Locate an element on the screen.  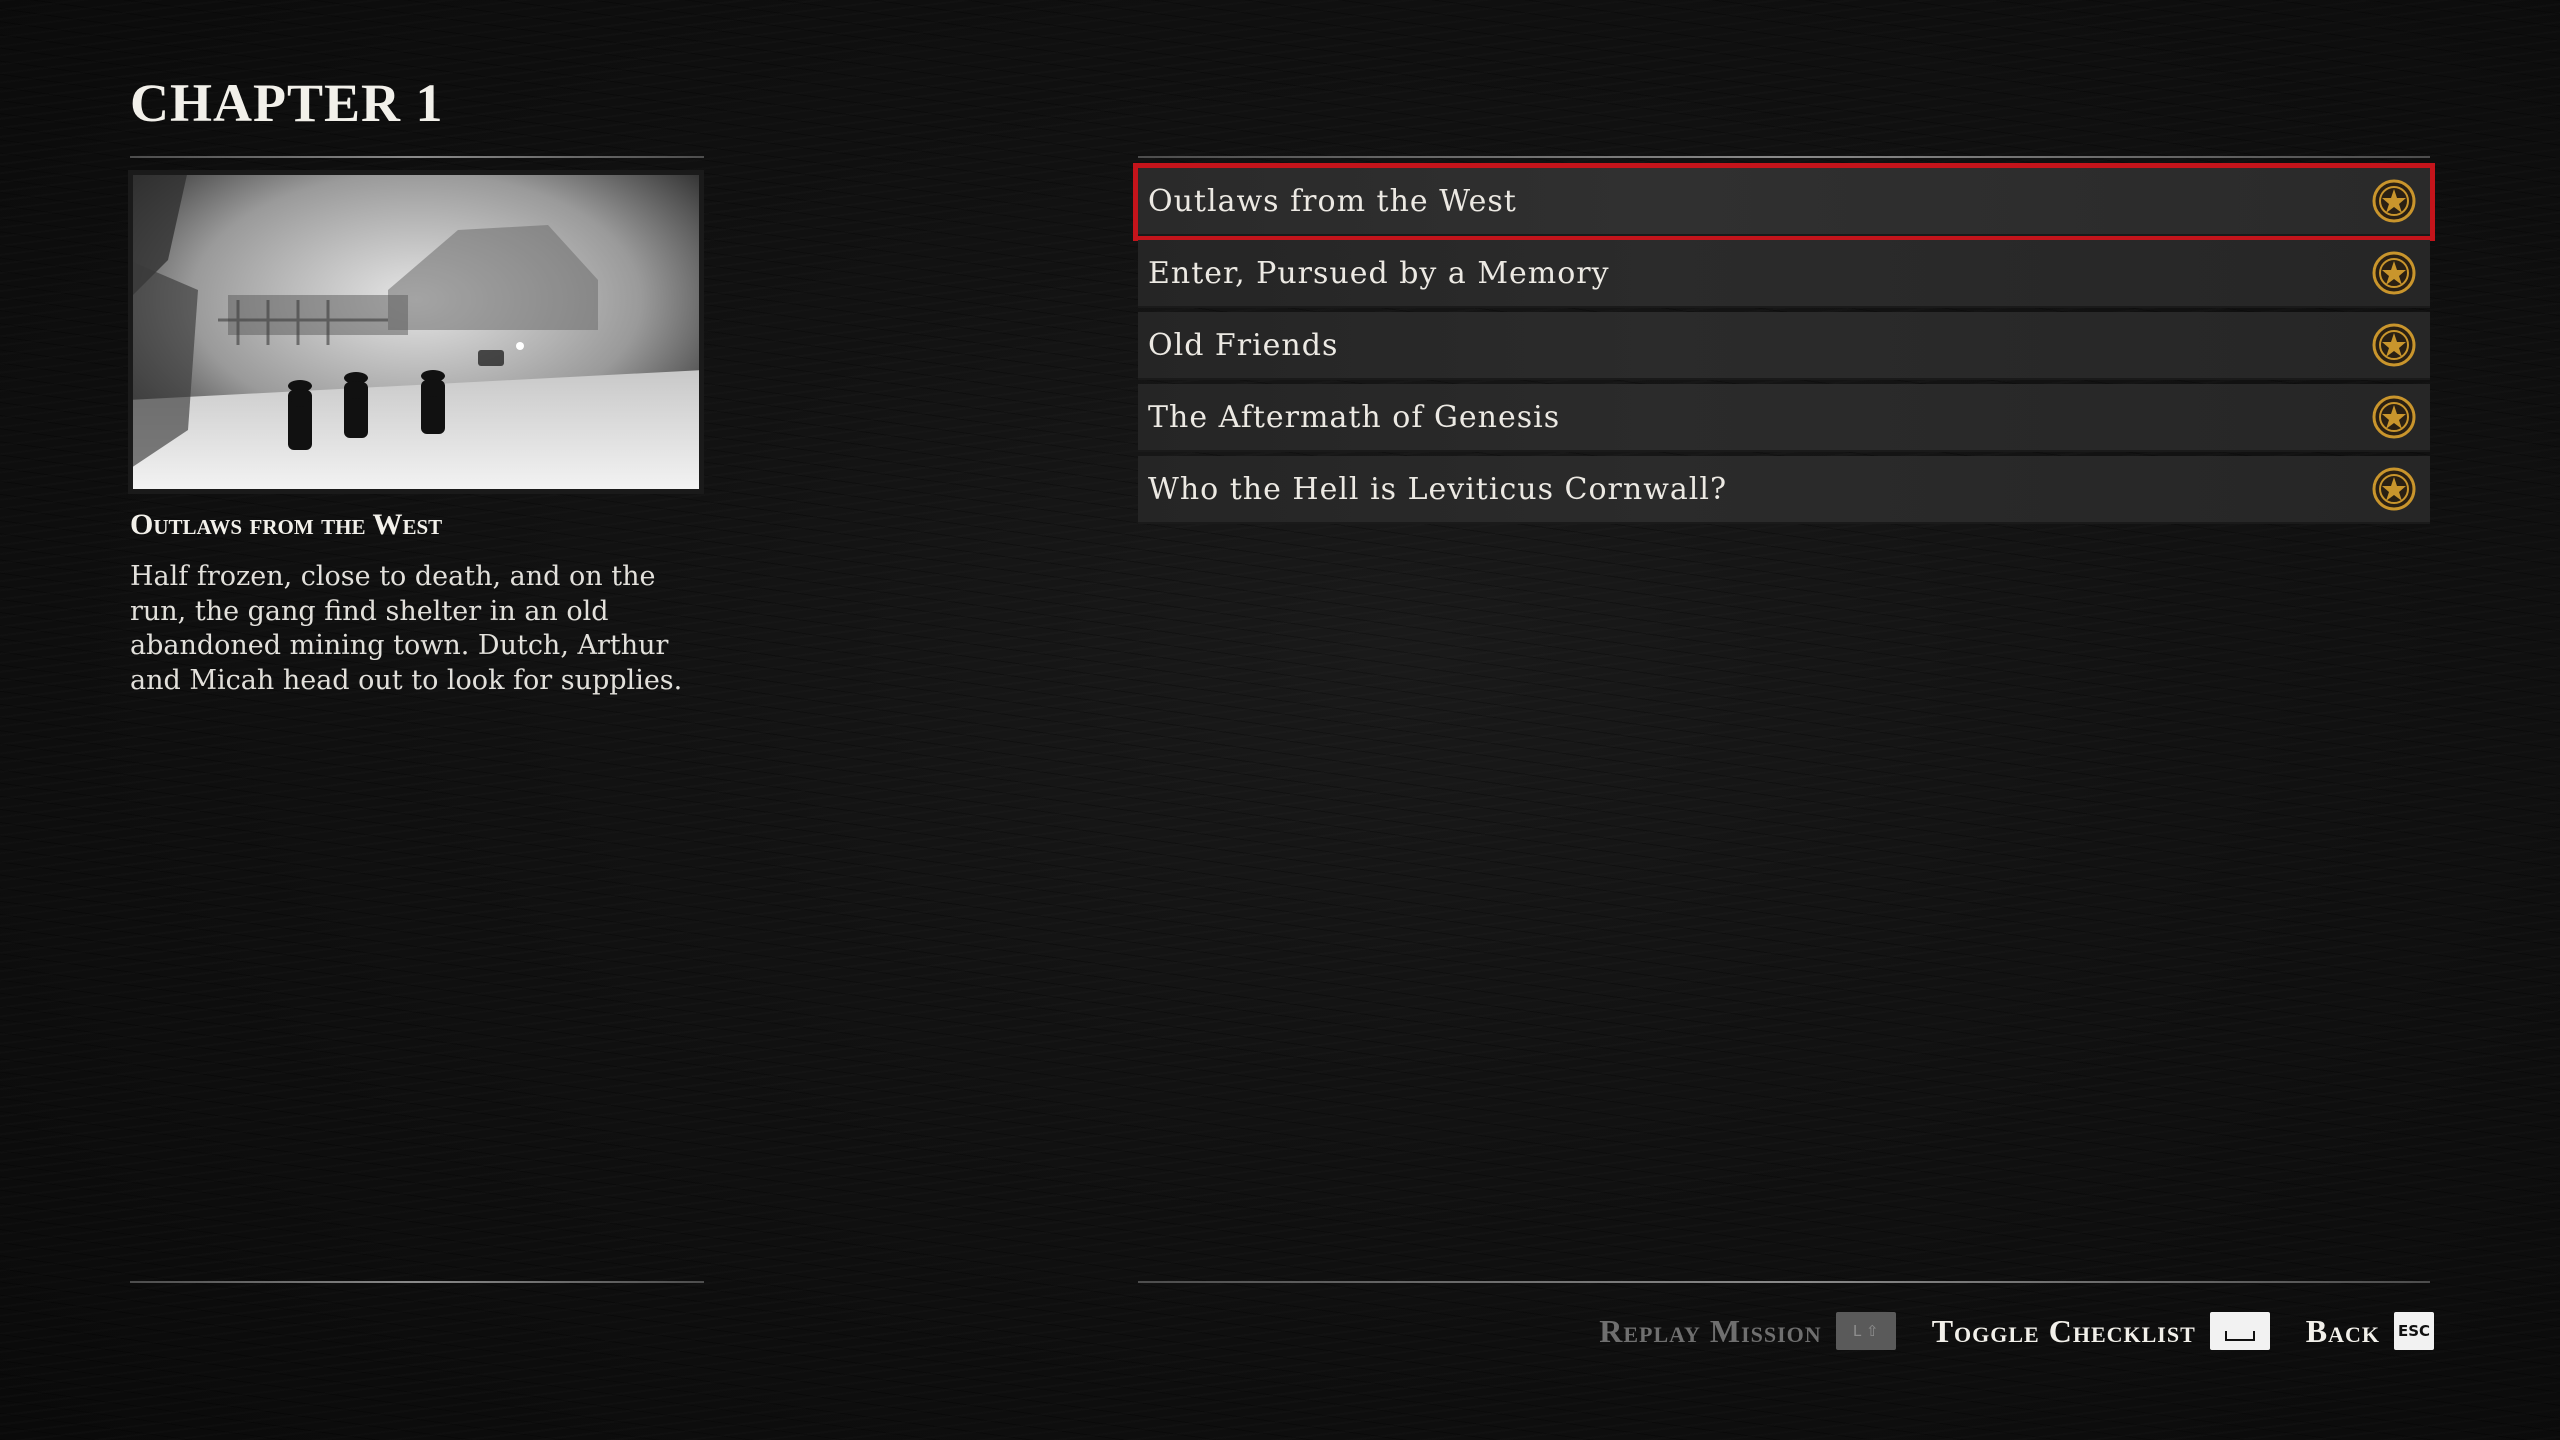
mission-row-the-aftermath-of-genesis: The Aftermath of Genesis is located at coordinates (1784, 418).